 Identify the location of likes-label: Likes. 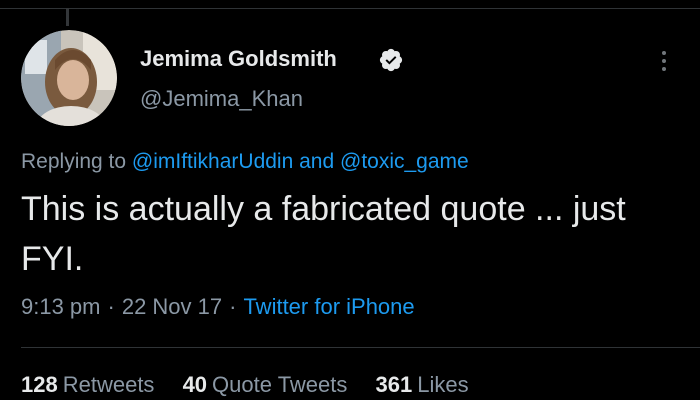
(443, 384).